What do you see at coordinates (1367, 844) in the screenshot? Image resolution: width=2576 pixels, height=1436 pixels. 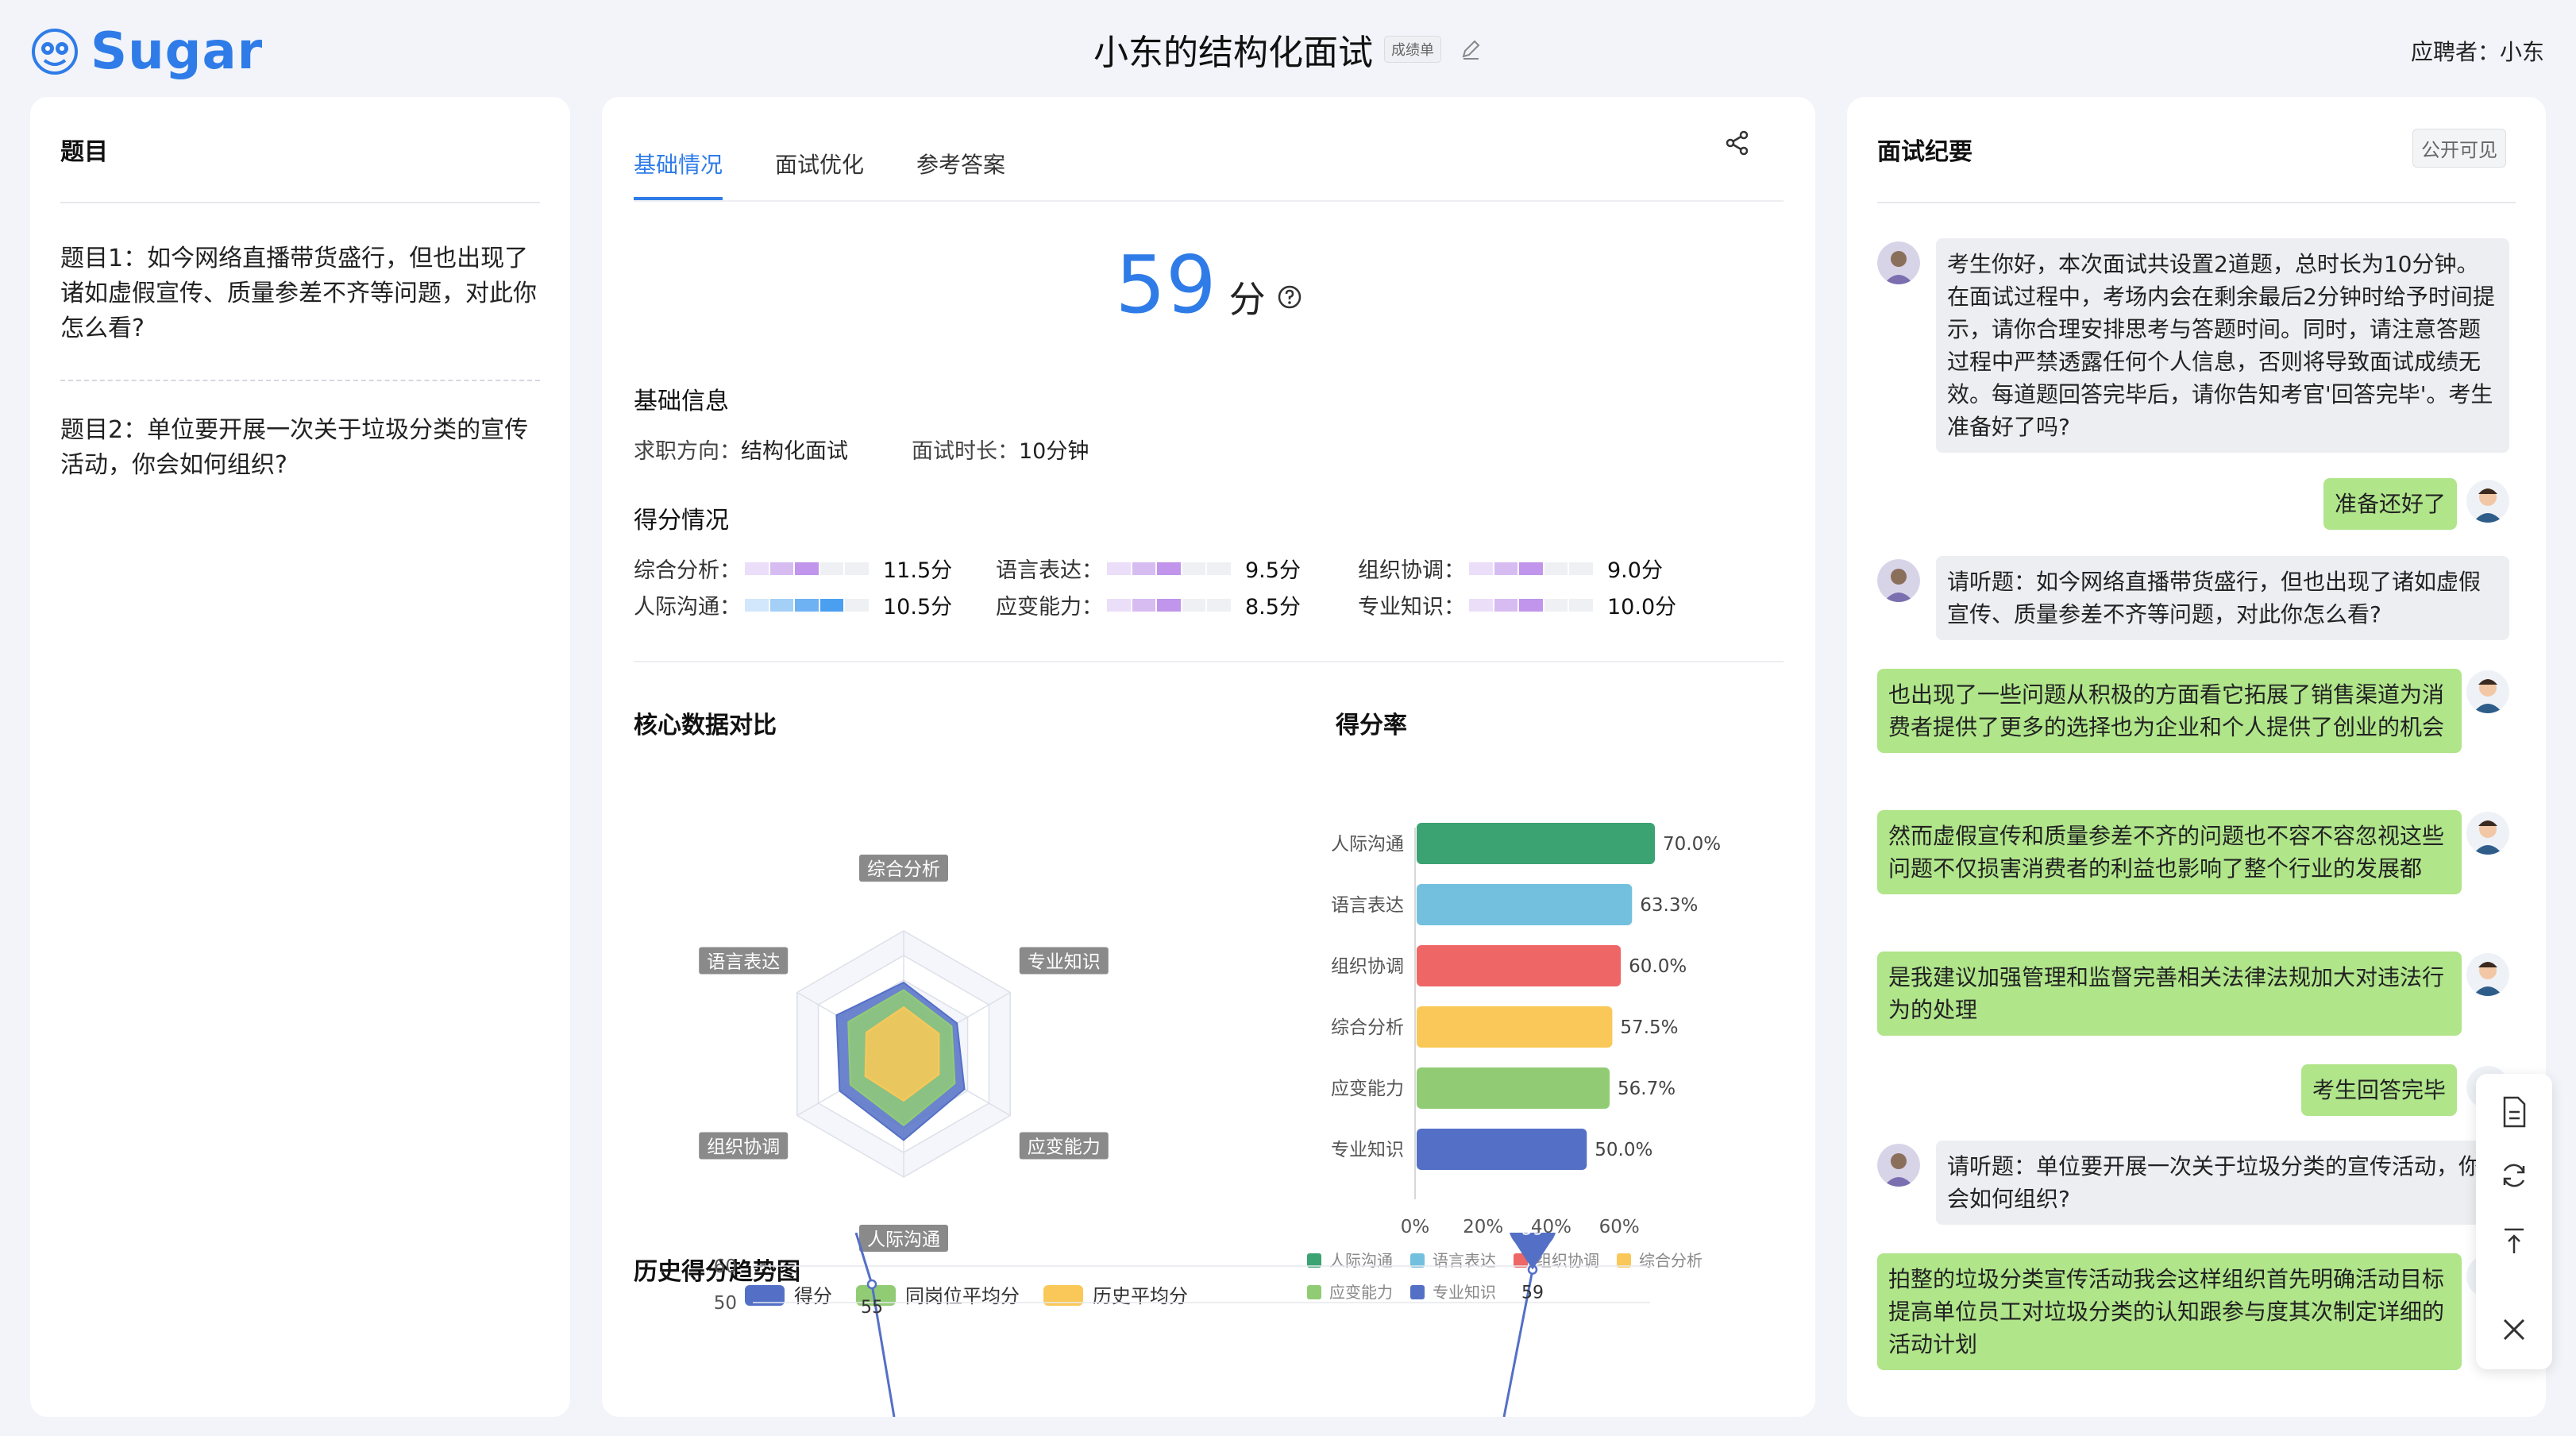 I see `bar-category-label: 人际沟通` at bounding box center [1367, 844].